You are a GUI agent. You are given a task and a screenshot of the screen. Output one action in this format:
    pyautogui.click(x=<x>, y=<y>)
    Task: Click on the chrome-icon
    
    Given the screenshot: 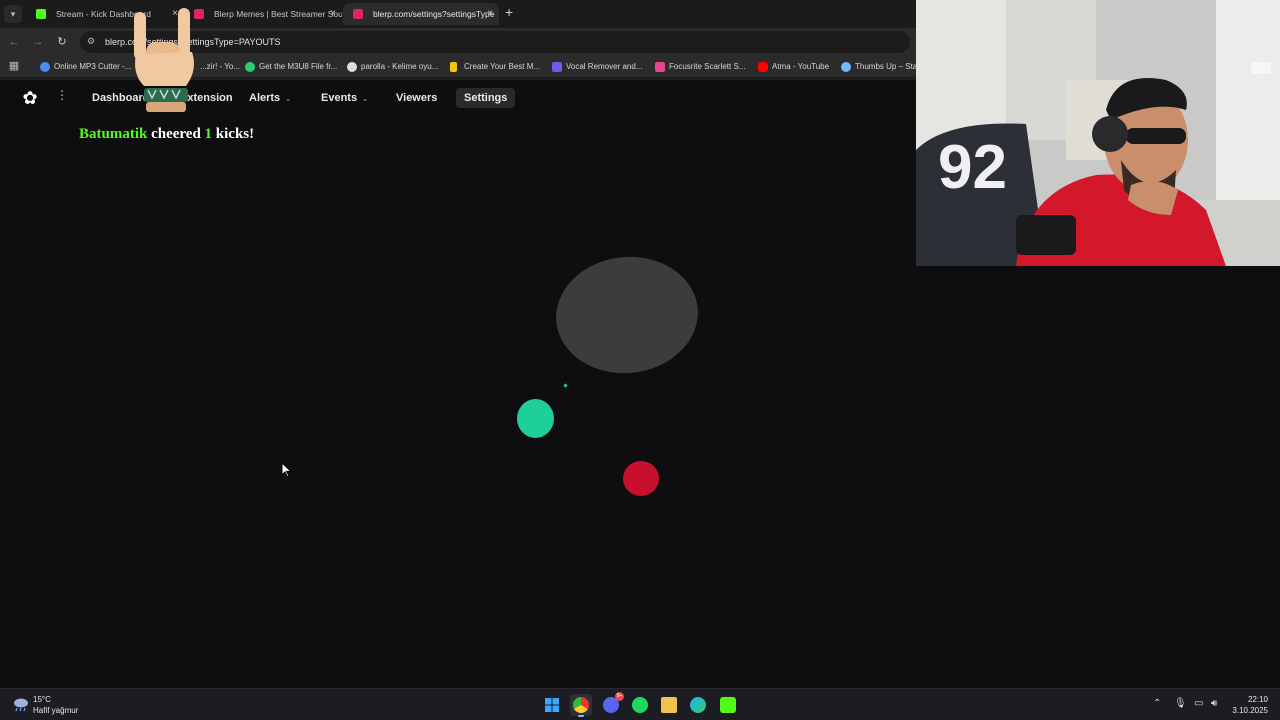 What is the action you would take?
    pyautogui.click(x=581, y=705)
    